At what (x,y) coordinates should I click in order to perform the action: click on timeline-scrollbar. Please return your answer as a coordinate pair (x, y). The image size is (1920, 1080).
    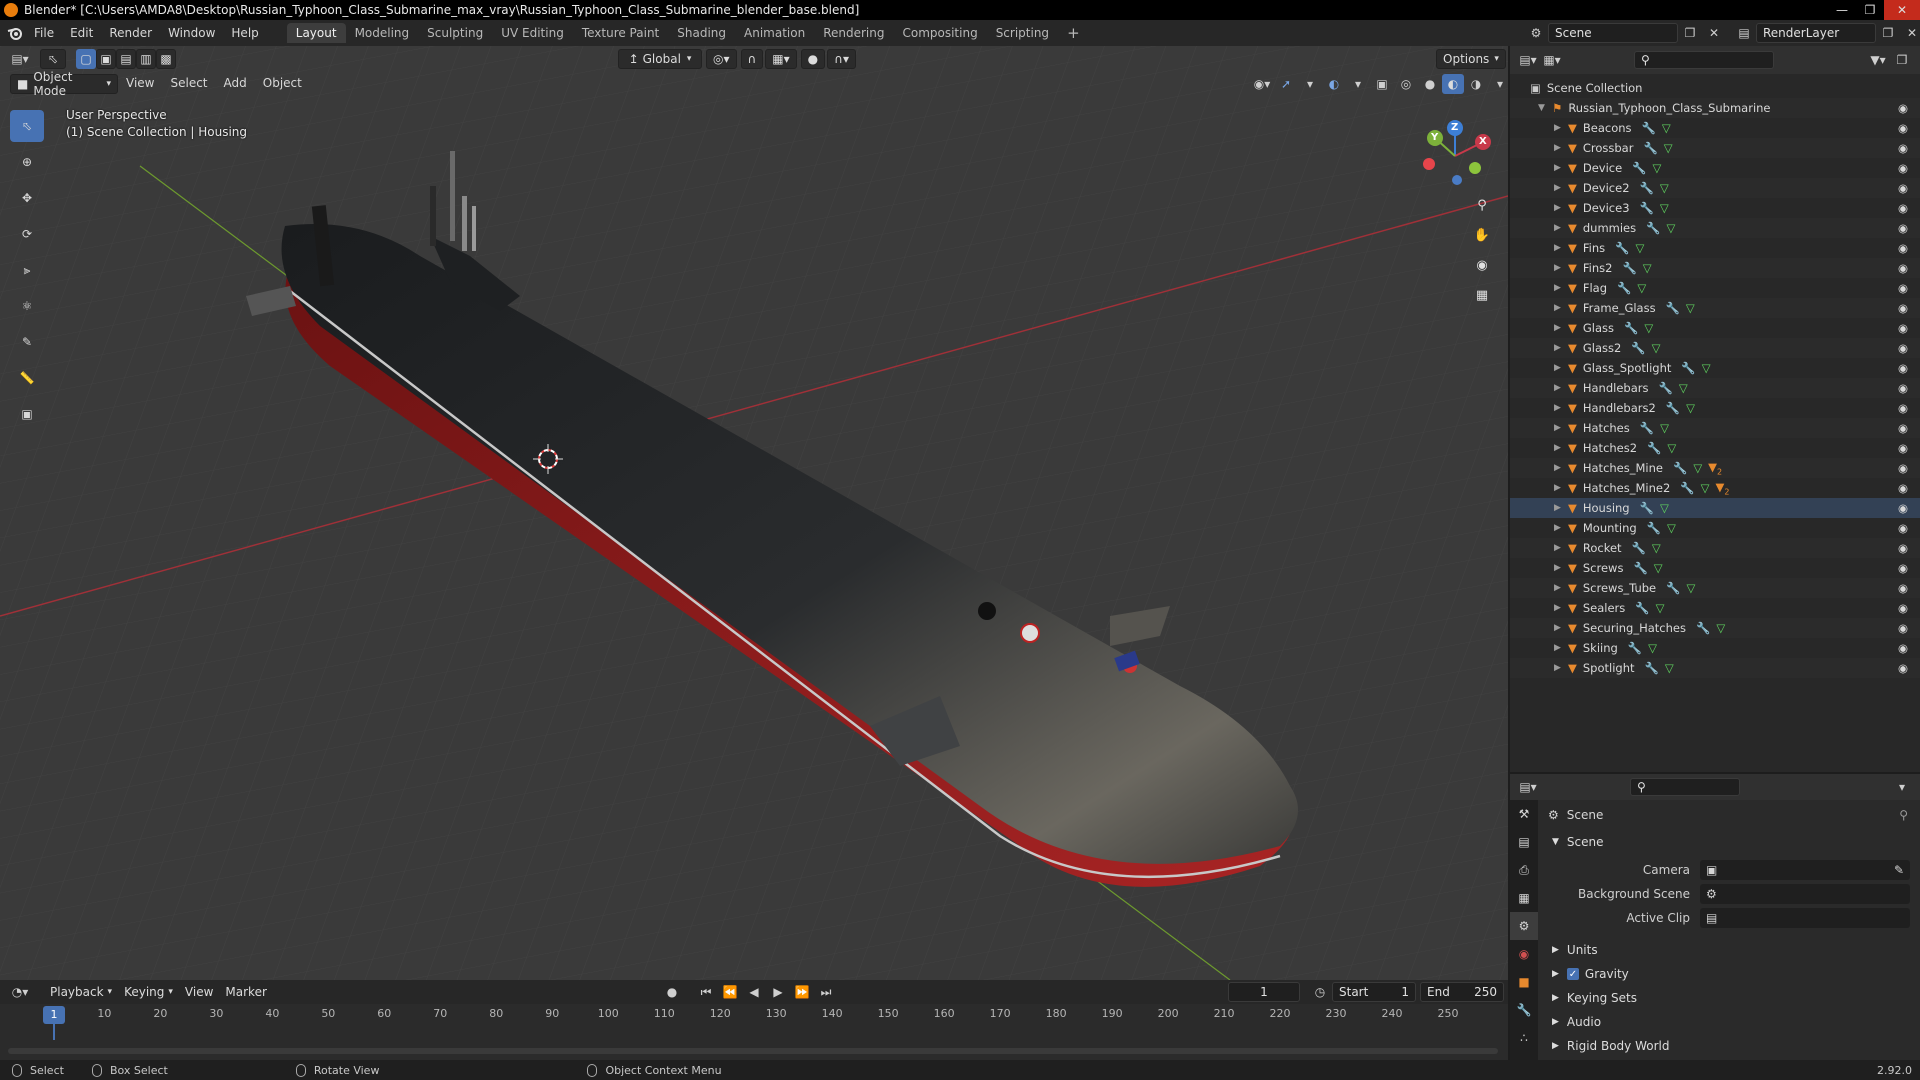
    Looking at the image, I should click on (753, 1051).